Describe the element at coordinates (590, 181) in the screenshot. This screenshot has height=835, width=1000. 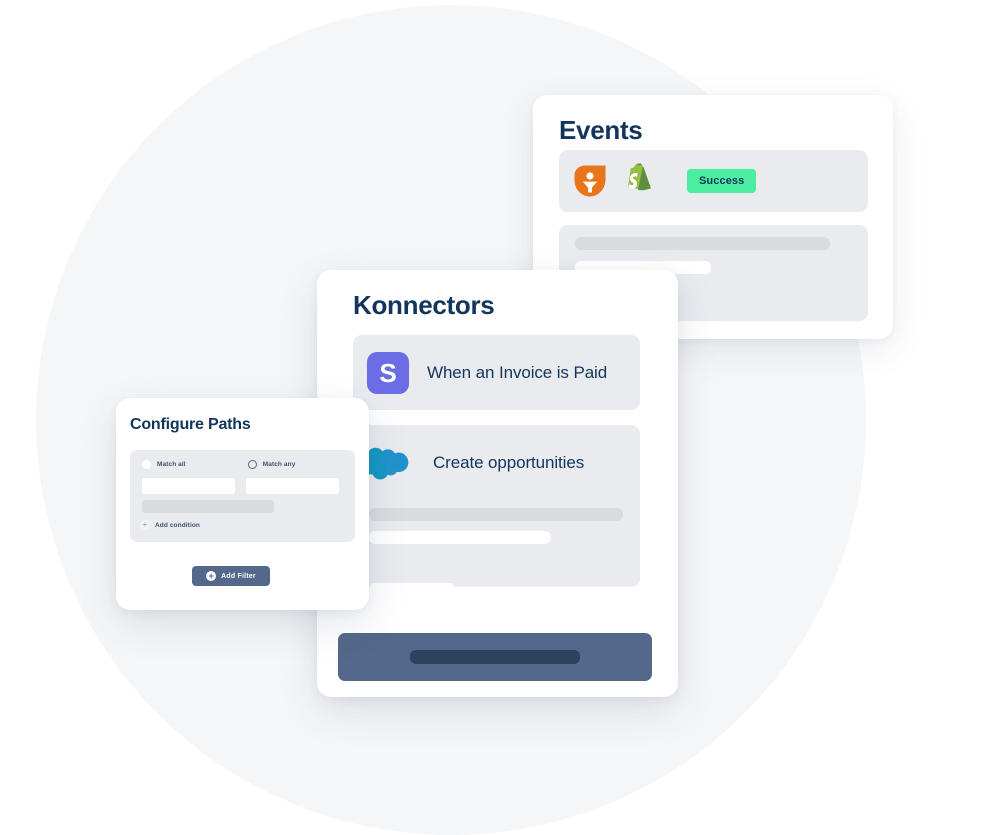
I see `pipedrive-logo-icon` at that location.